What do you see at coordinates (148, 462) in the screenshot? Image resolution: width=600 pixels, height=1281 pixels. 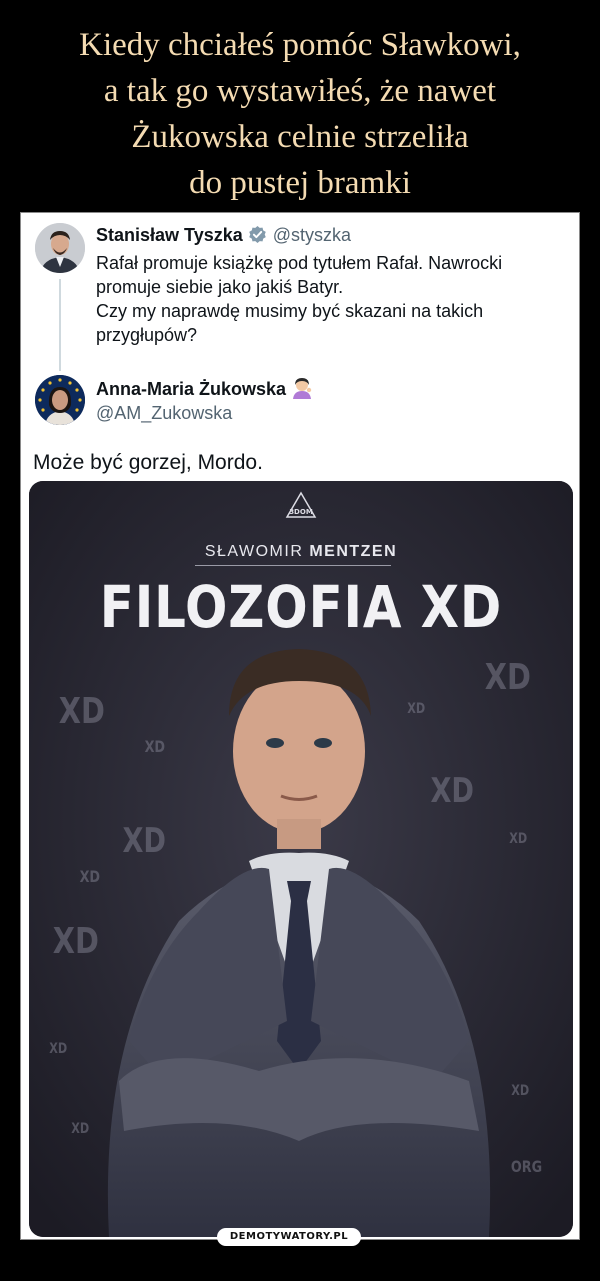 I see `reply-text: Może być gorzej, Mordo.` at bounding box center [148, 462].